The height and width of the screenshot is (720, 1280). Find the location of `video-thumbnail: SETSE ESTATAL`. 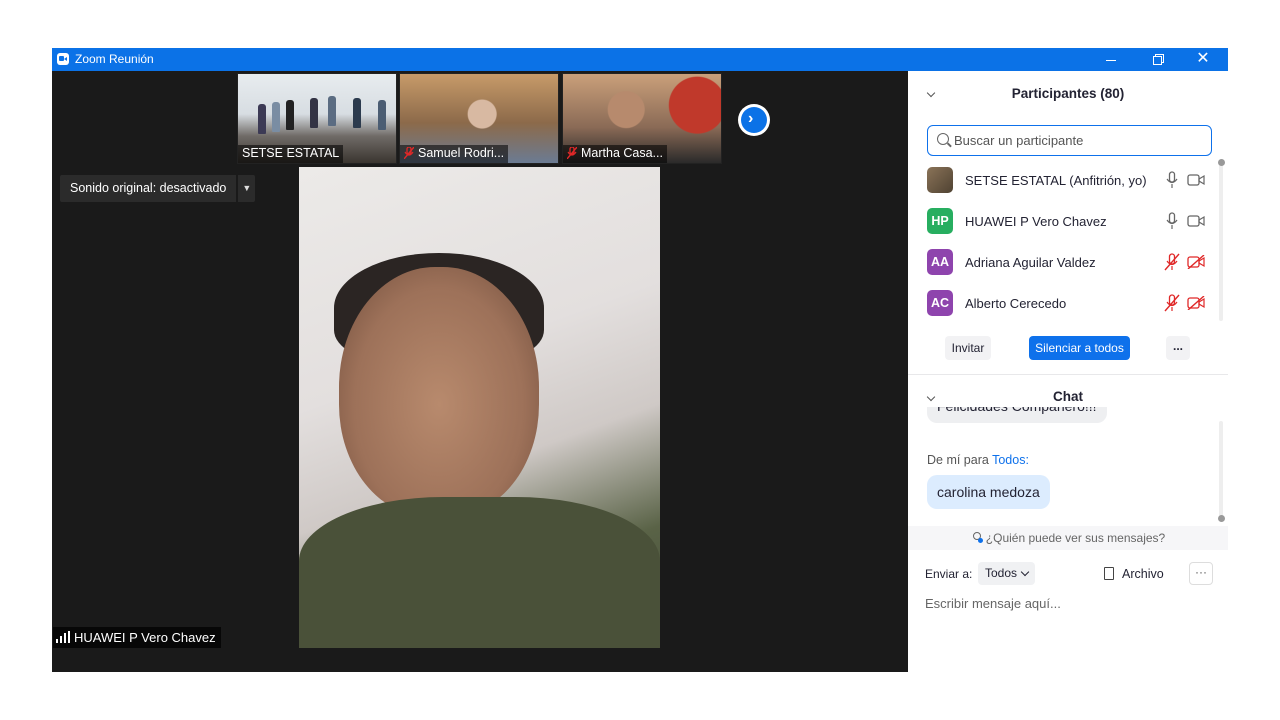

video-thumbnail: SETSE ESTATAL is located at coordinates (317, 118).